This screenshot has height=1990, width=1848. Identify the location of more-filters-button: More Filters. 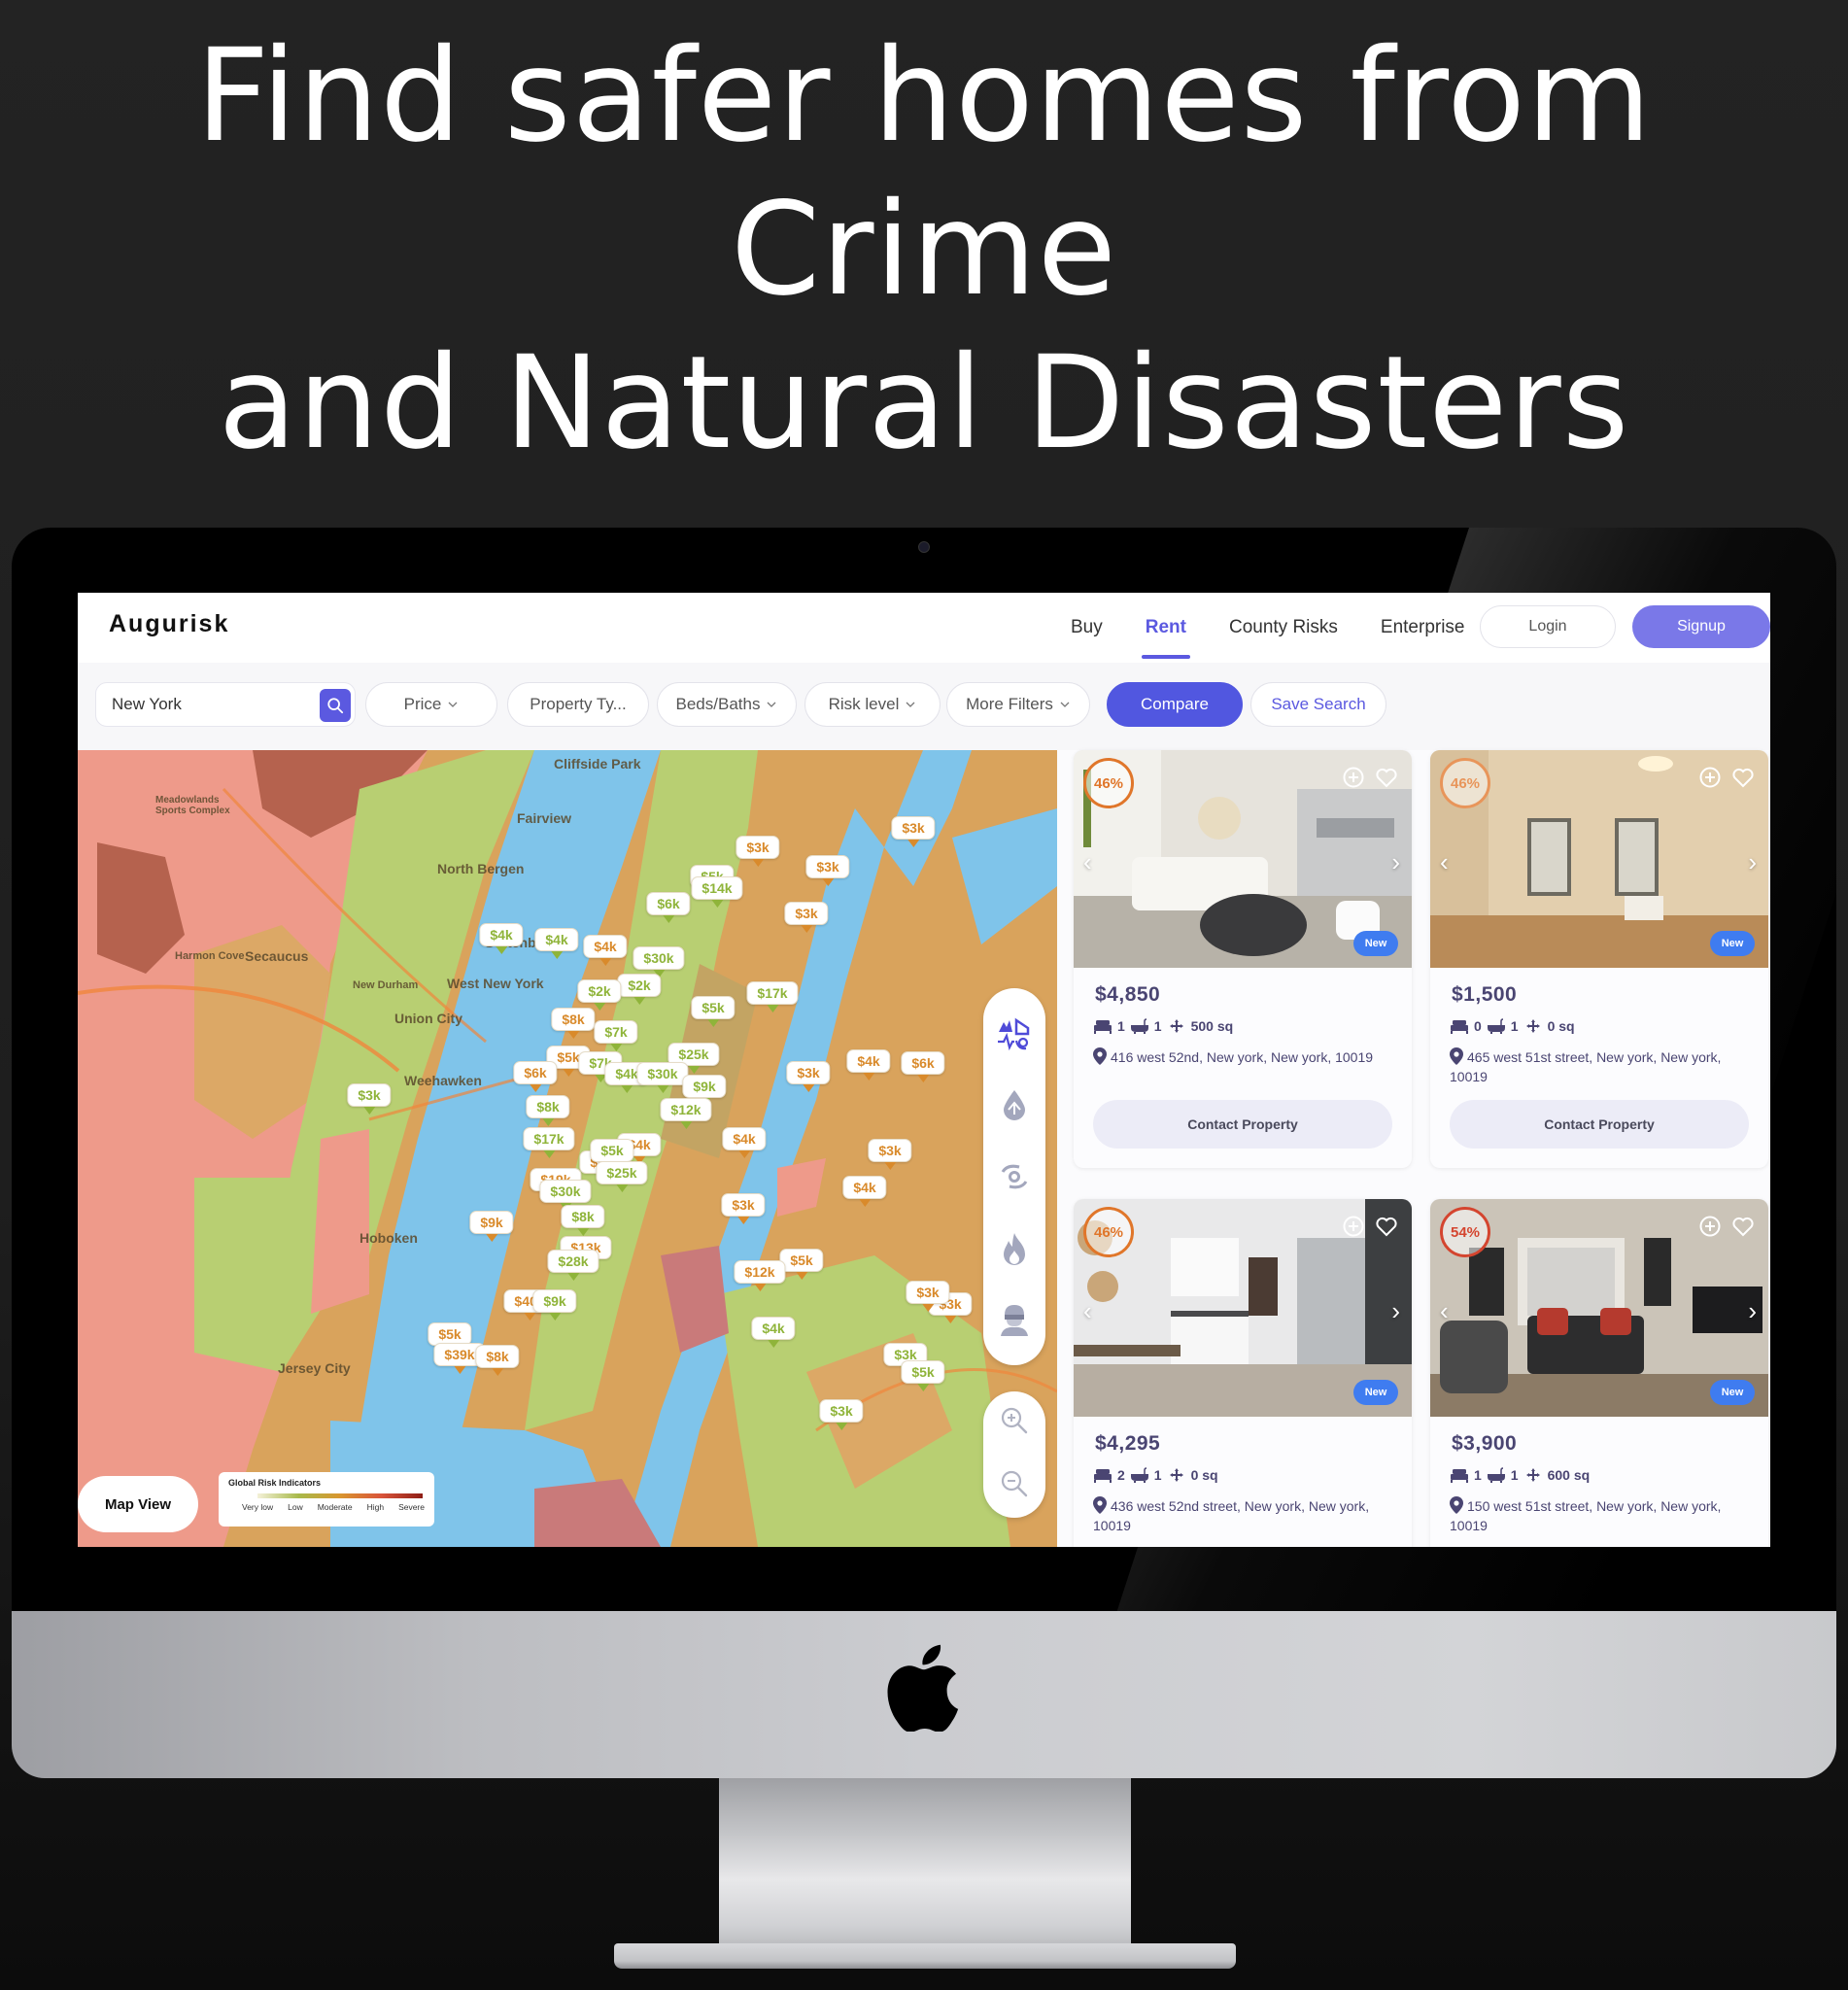
(1018, 704).